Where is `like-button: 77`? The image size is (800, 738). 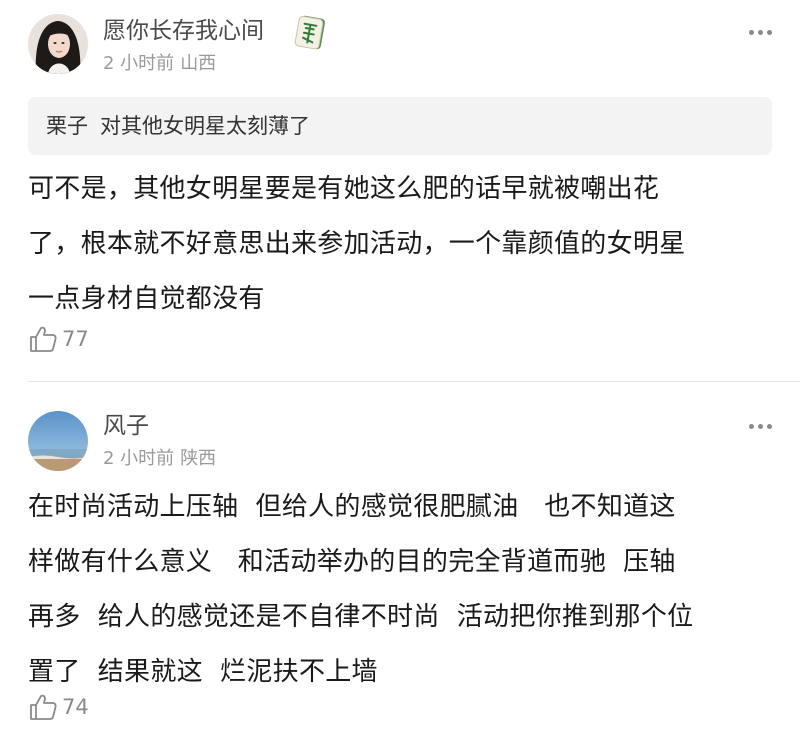 like-button: 77 is located at coordinates (58, 339).